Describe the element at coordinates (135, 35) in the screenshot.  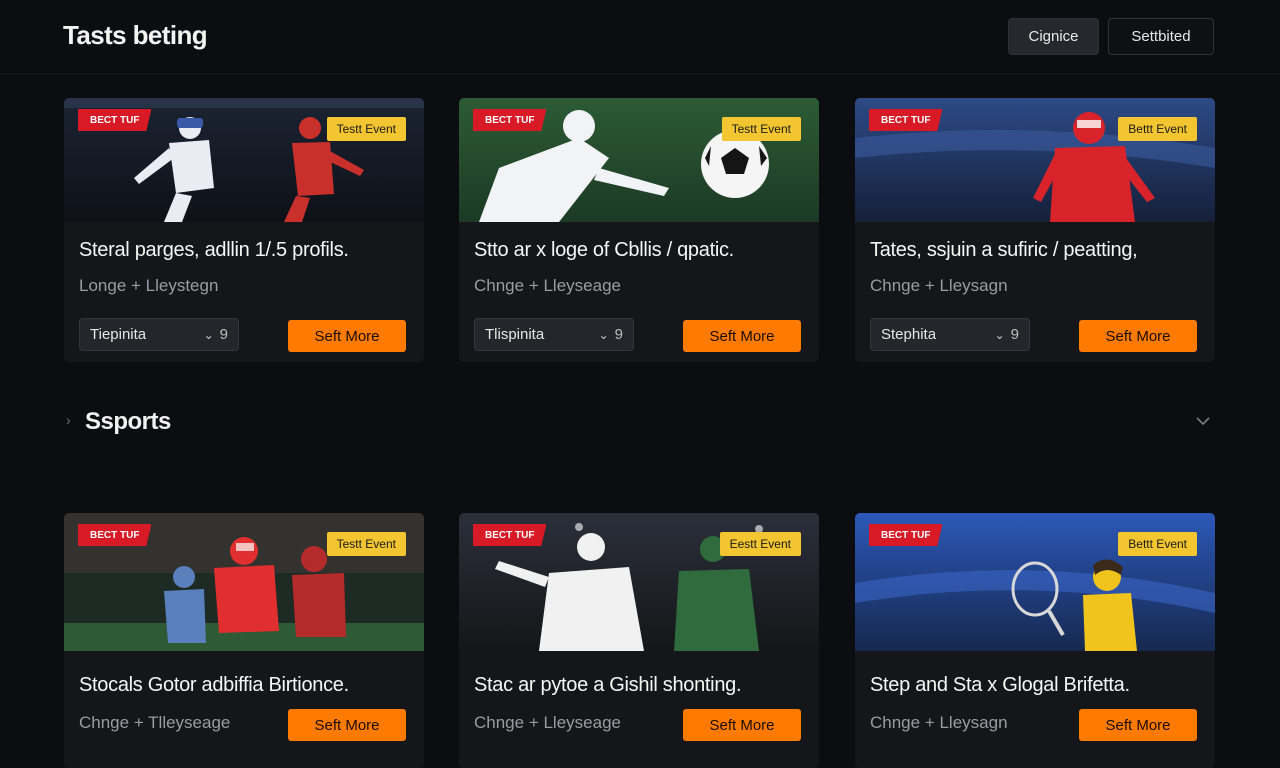
I see `app-title: Tasts beting` at that location.